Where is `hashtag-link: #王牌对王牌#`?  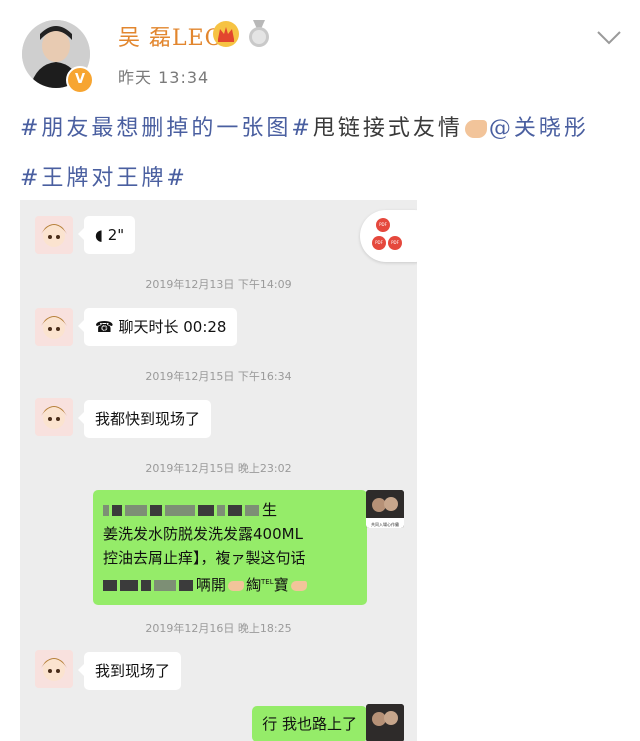
hashtag-link: #王牌对王牌# is located at coordinates (104, 178).